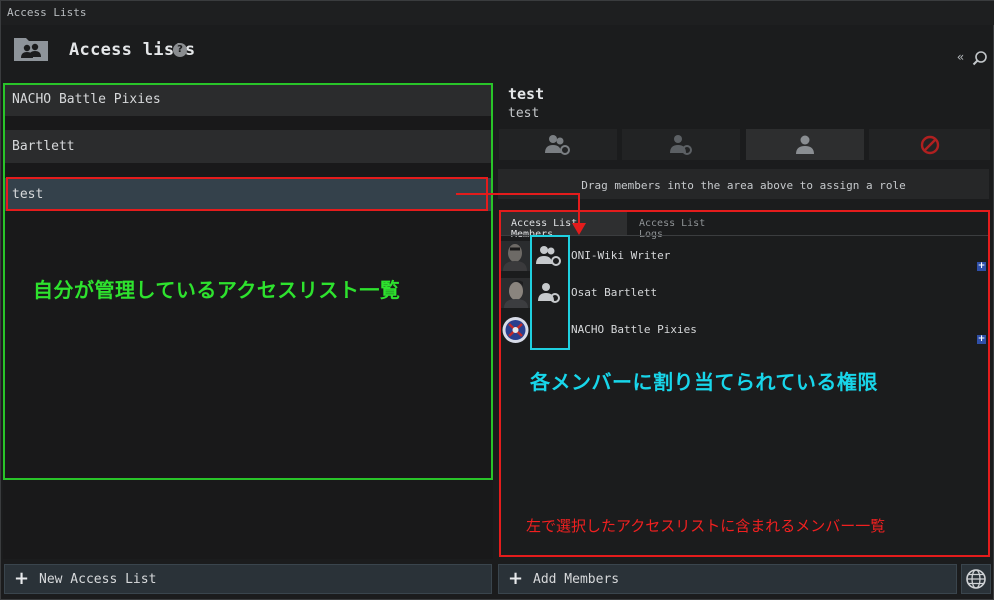 This screenshot has height=600, width=994. What do you see at coordinates (706, 526) in the screenshot?
I see `annotation-red-label: 左で選択したアクセスリストに含まれるメンバー一覧` at bounding box center [706, 526].